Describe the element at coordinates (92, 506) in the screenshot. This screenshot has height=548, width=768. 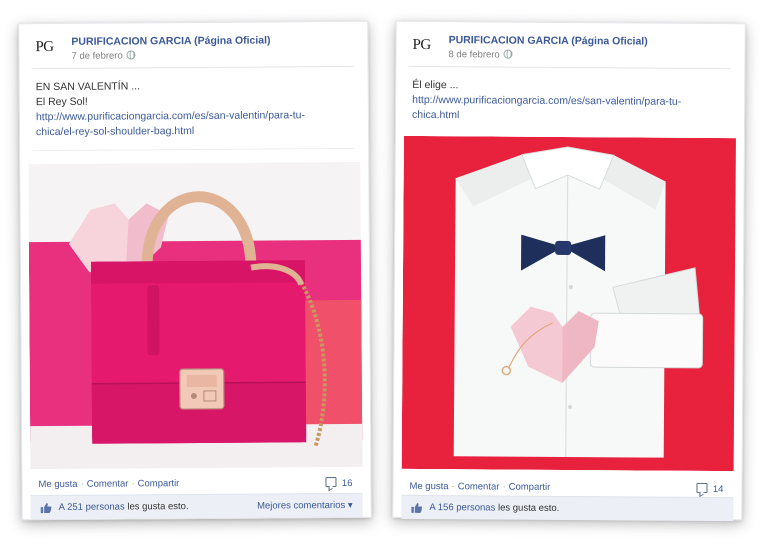
I see `likes-people-link: A 251 personas` at that location.